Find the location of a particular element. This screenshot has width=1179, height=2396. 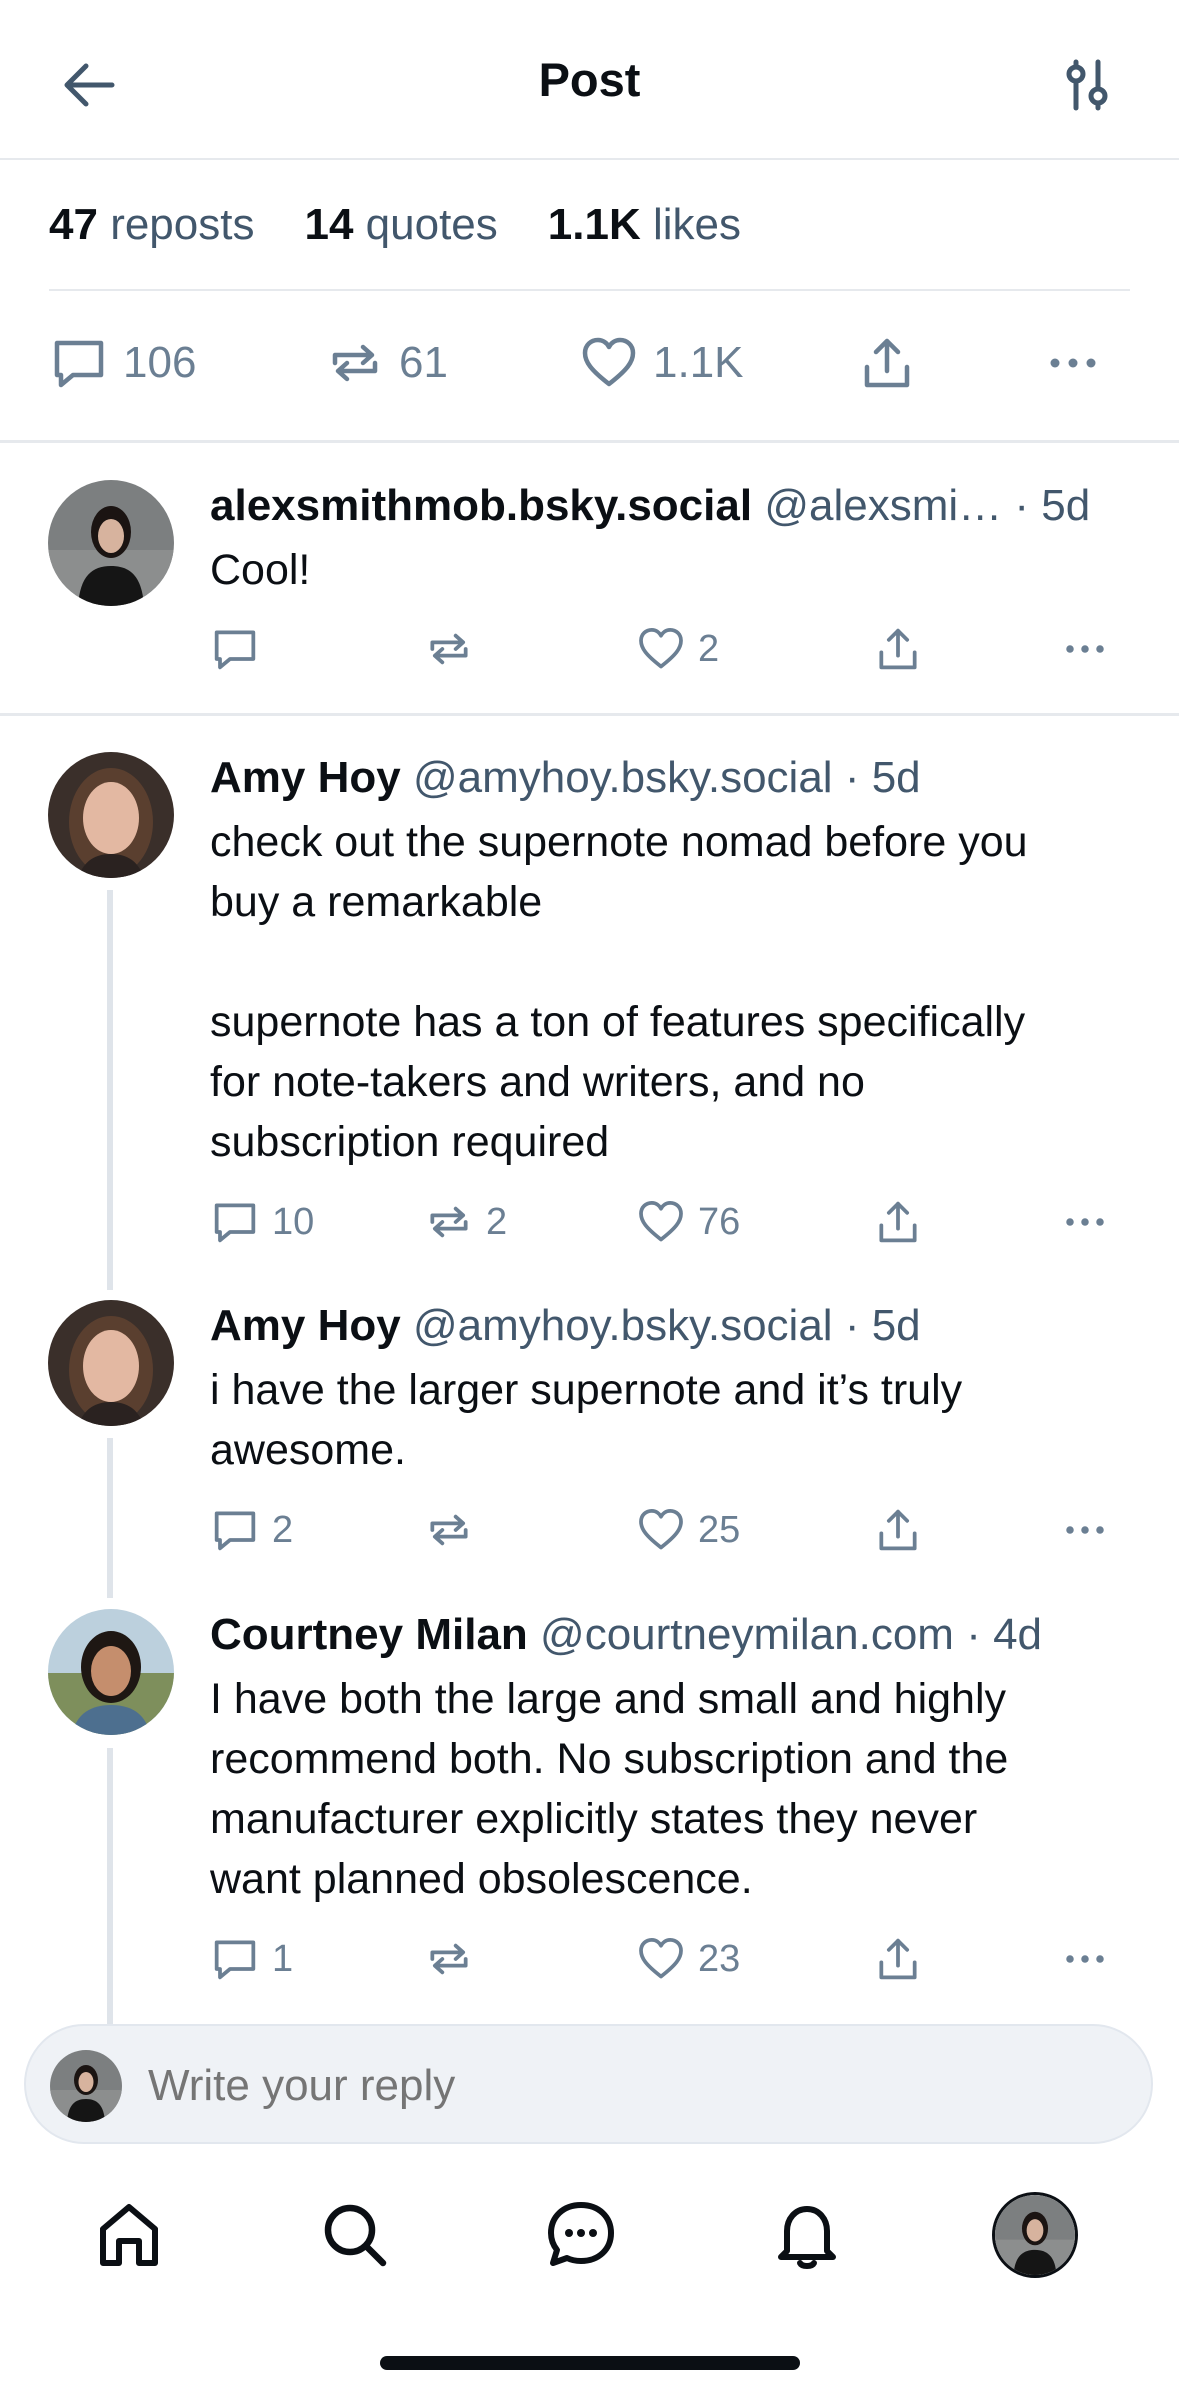

quotes-stat: 14 quotes is located at coordinates (400, 225).